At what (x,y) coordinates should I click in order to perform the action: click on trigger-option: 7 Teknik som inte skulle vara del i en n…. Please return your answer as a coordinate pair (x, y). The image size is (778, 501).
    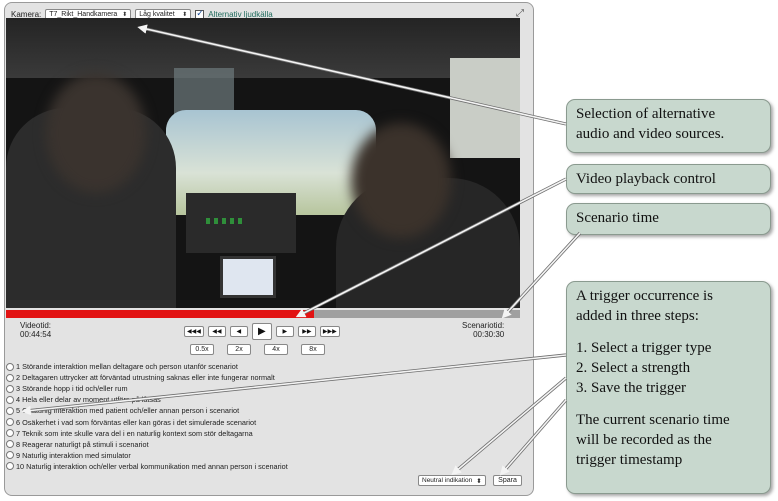
    Looking at the image, I should click on (147, 433).